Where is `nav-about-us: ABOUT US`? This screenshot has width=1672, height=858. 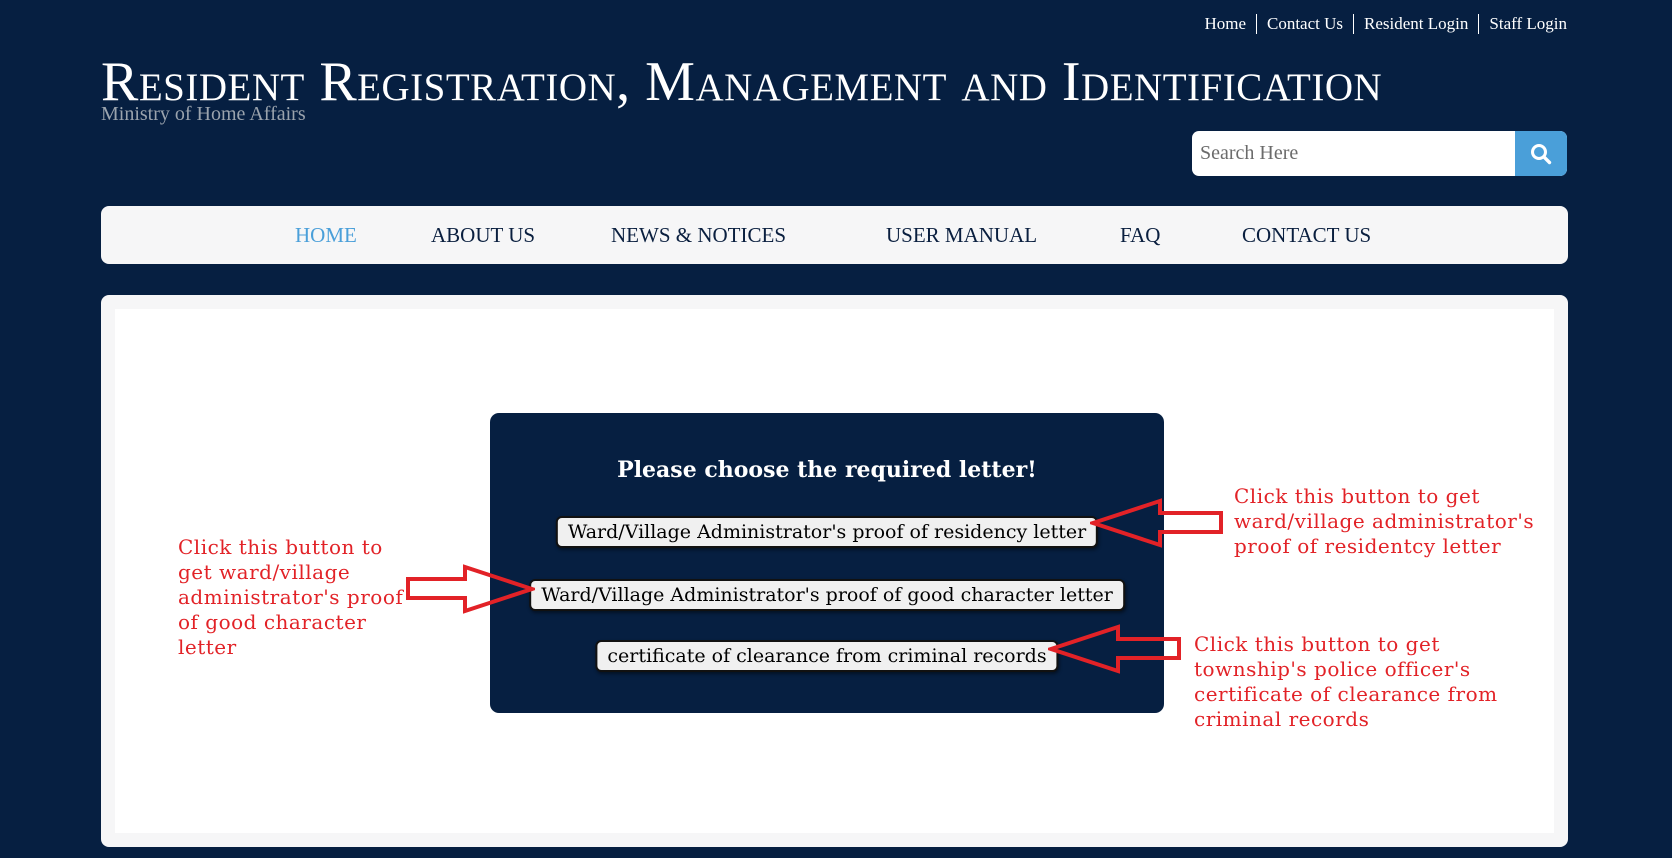 nav-about-us: ABOUT US is located at coordinates (483, 235).